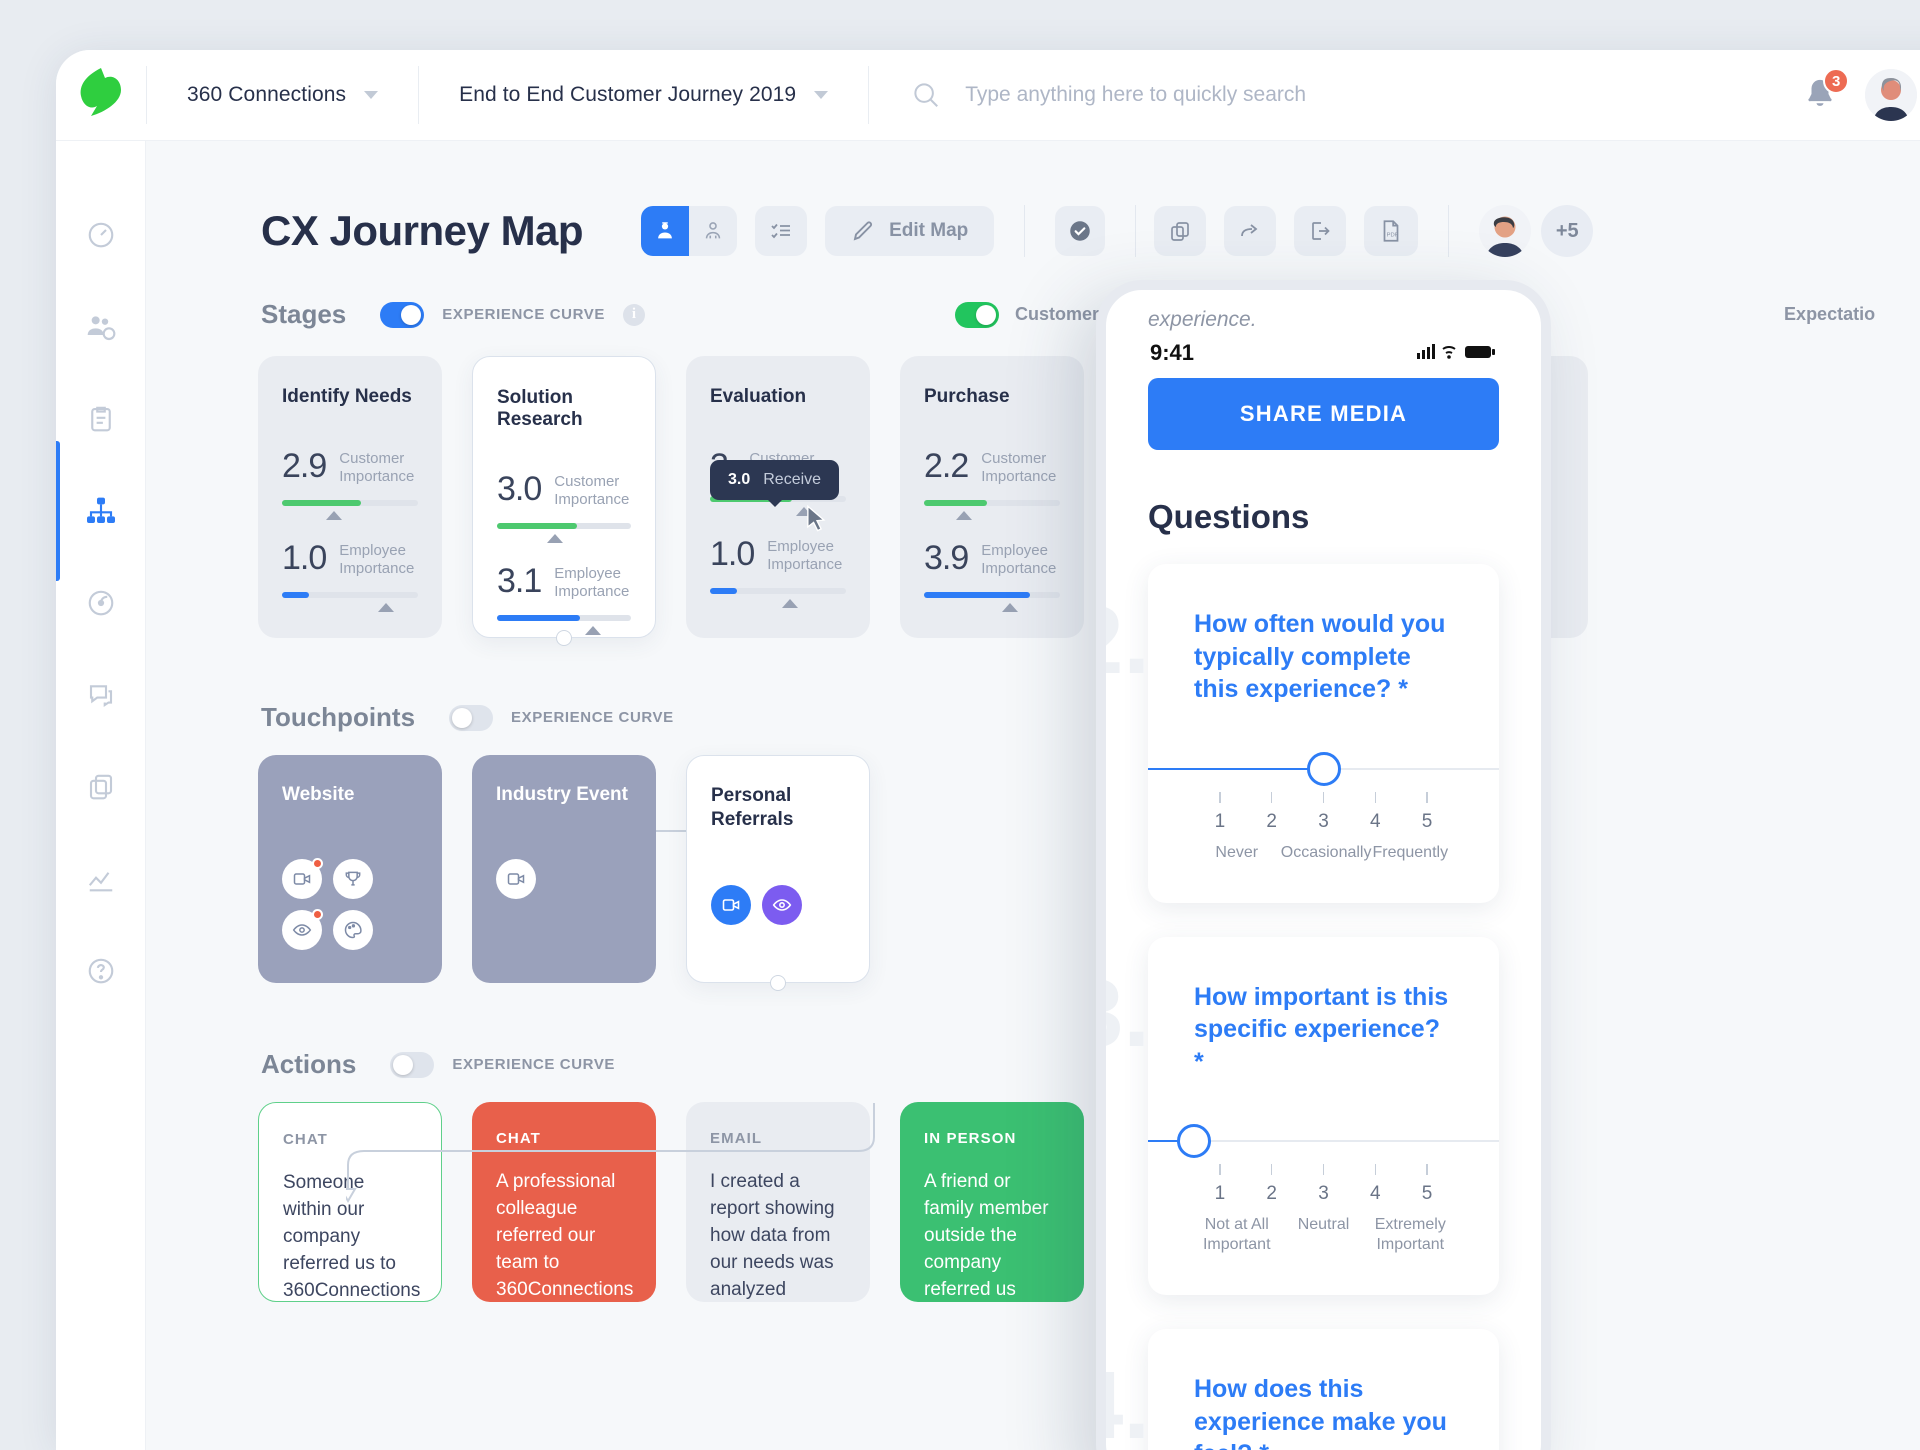  What do you see at coordinates (1033, 717) in the screenshot?
I see `touchpoints-row-header: Touchpoints EXPERIENCE CURVE` at bounding box center [1033, 717].